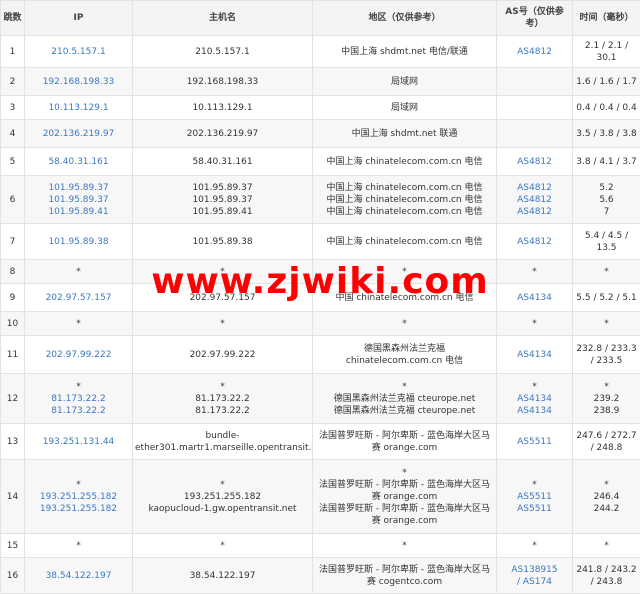 This screenshot has width=640, height=594. What do you see at coordinates (78, 82) in the screenshot?
I see `ip-cell-link: 192.168.198.33` at bounding box center [78, 82].